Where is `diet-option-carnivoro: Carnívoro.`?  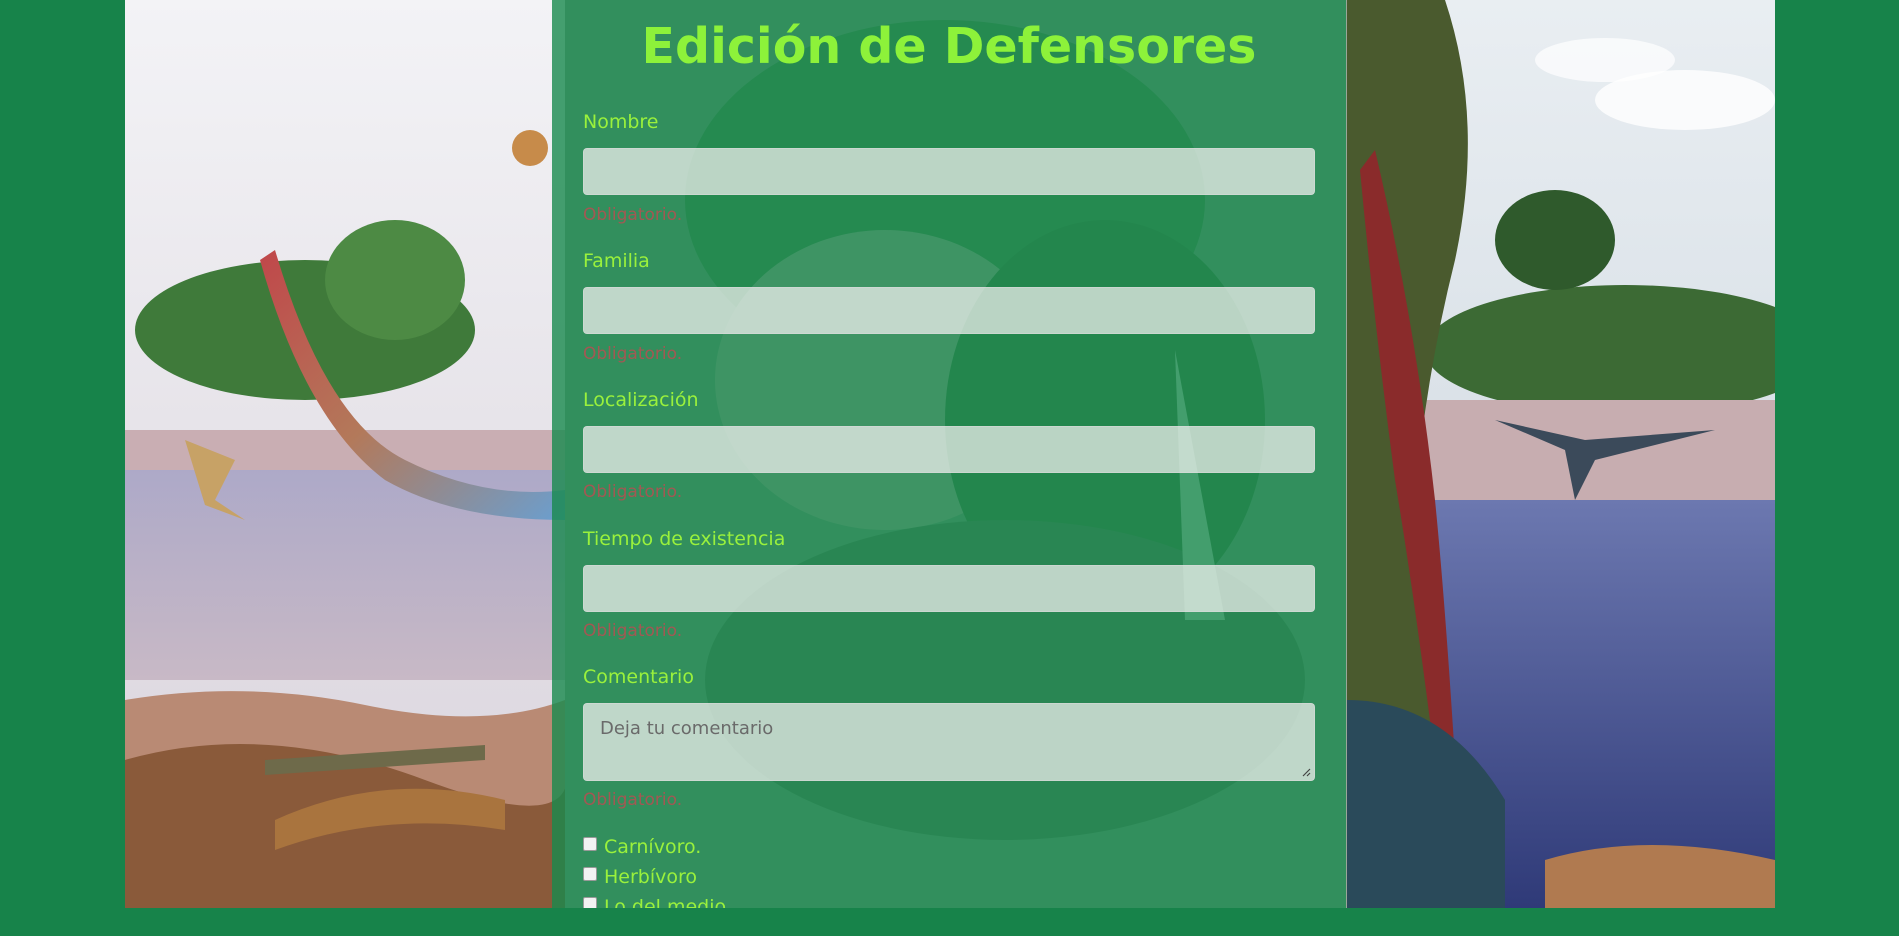 diet-option-carnivoro: Carnívoro. is located at coordinates (642, 847).